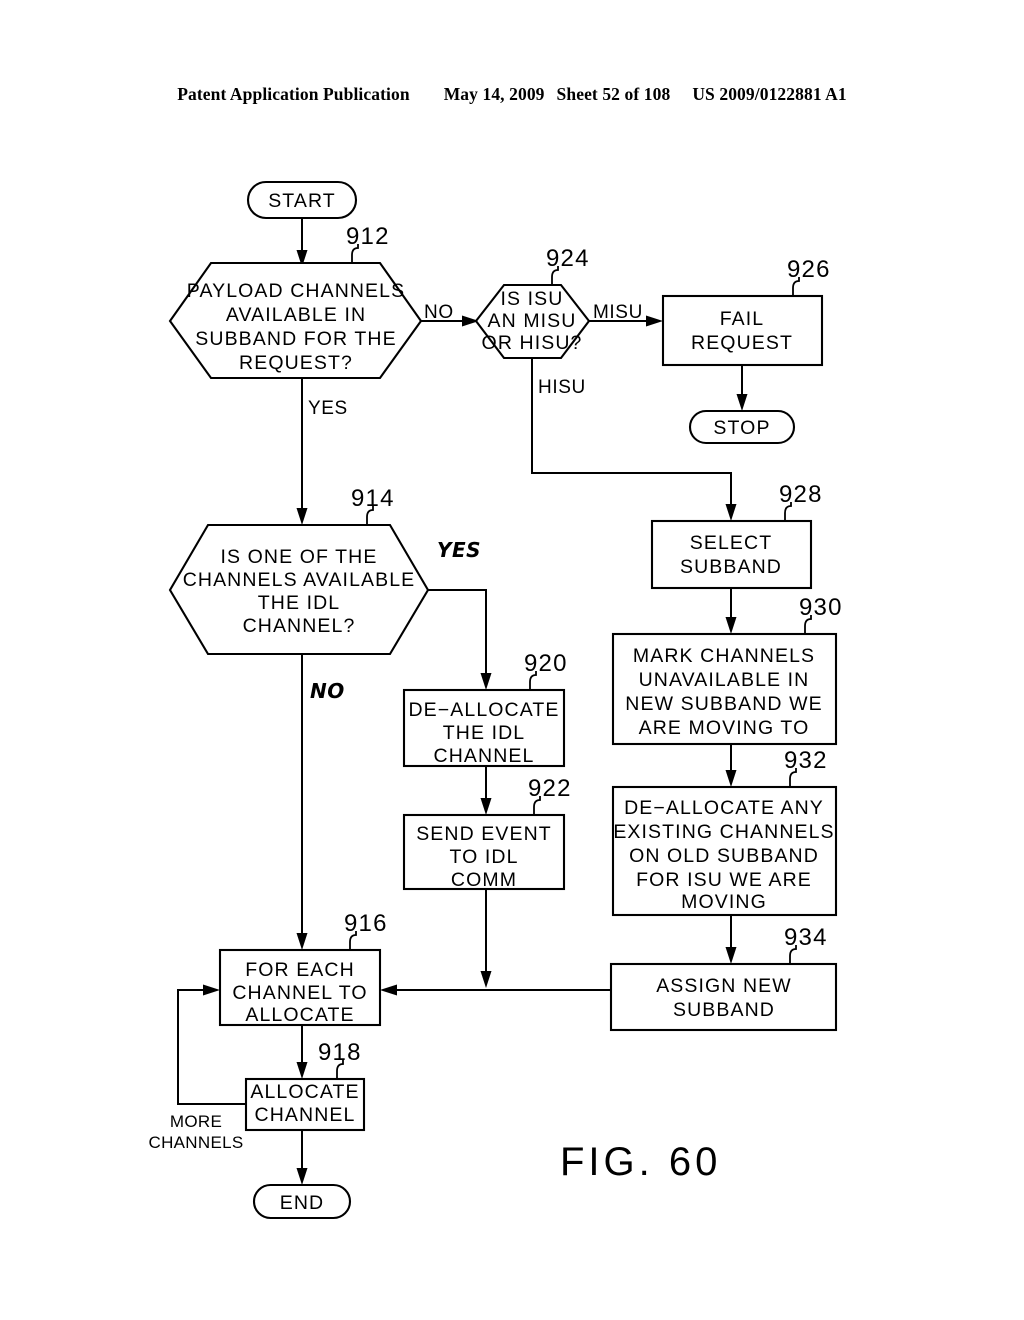 The height and width of the screenshot is (1320, 1024). I want to click on ref-number-930: 930, so click(821, 607).